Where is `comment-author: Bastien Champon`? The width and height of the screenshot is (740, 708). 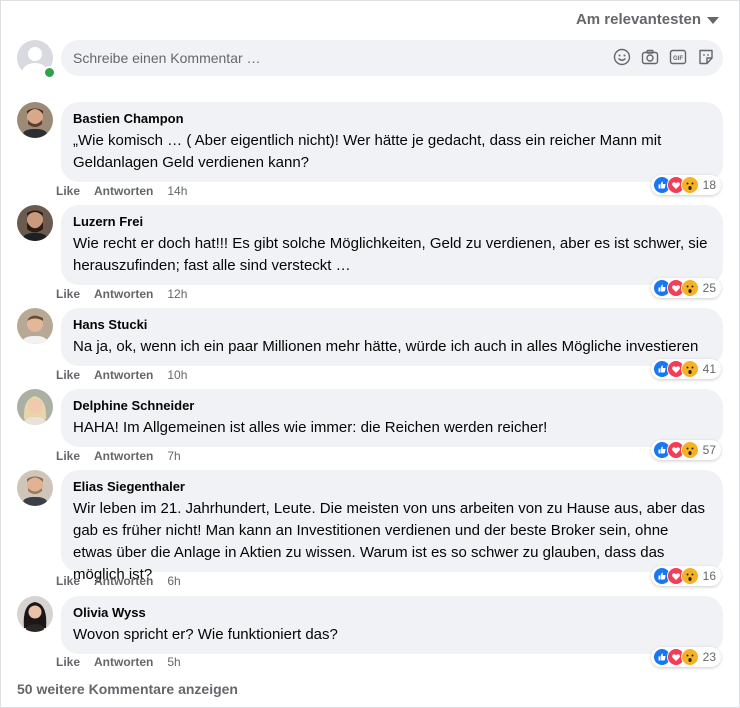 comment-author: Bastien Champon is located at coordinates (392, 119).